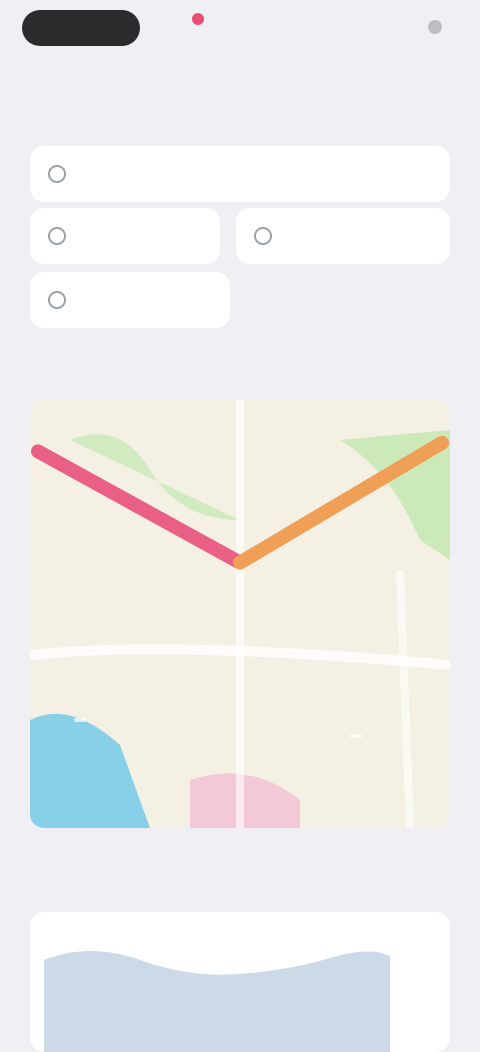  I want to click on share-icon, so click(435, 27).